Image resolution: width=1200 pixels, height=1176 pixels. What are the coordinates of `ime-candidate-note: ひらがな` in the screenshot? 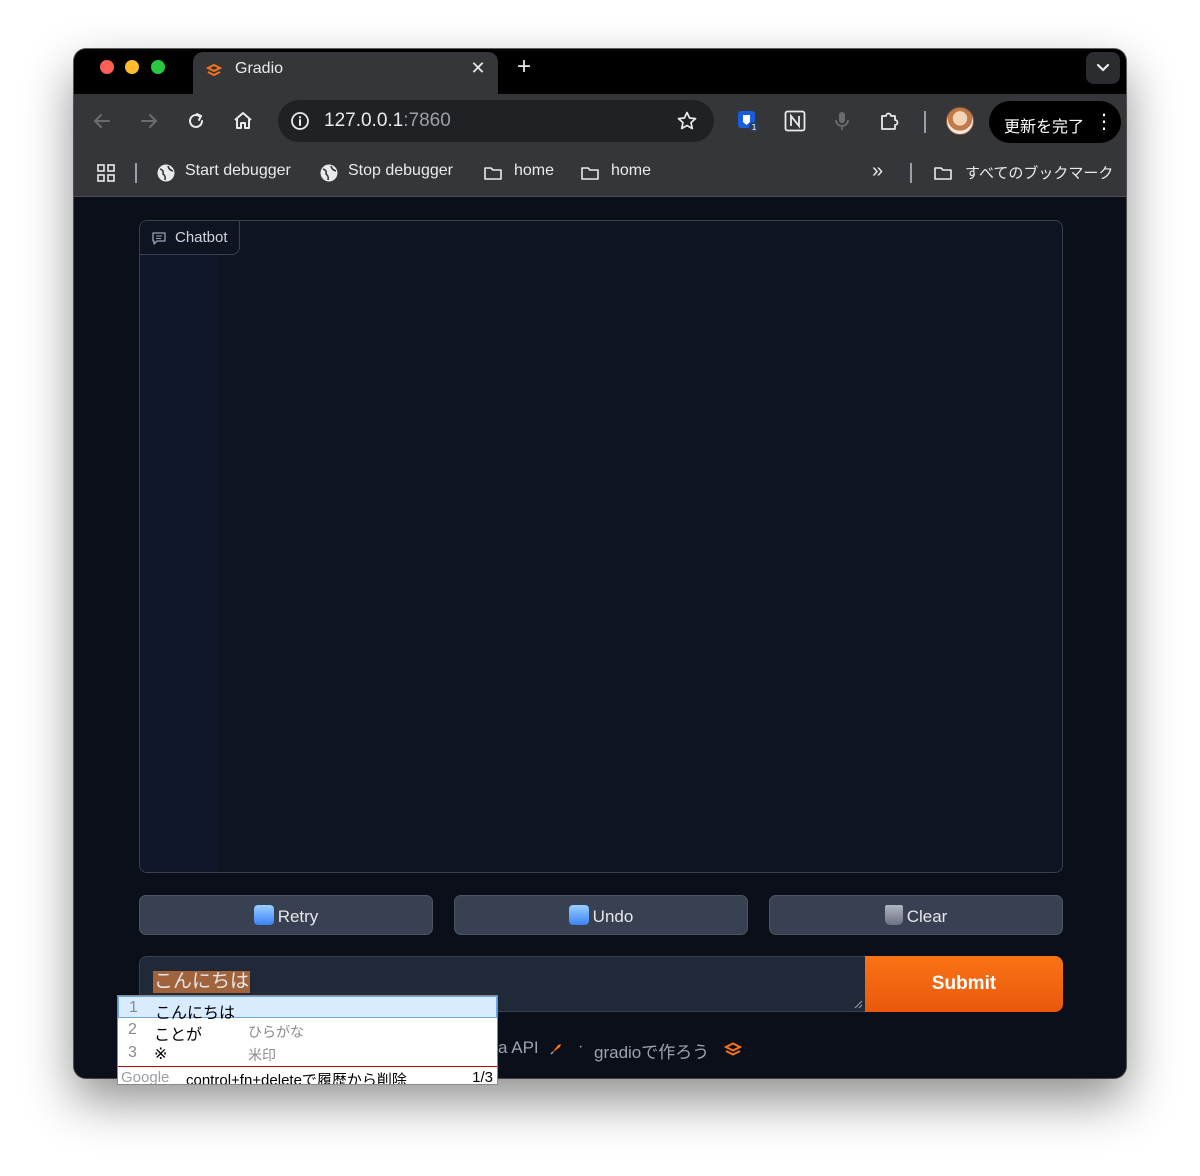 It's located at (276, 1032).